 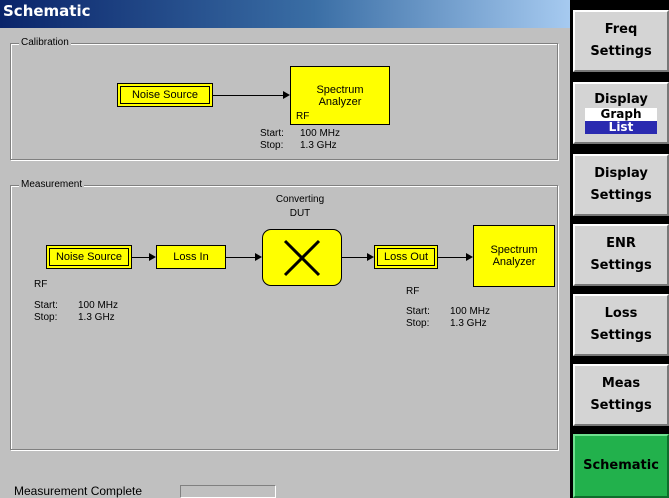 What do you see at coordinates (96, 317) in the screenshot?
I see `meas-in-stop-value: 1.3 GHz` at bounding box center [96, 317].